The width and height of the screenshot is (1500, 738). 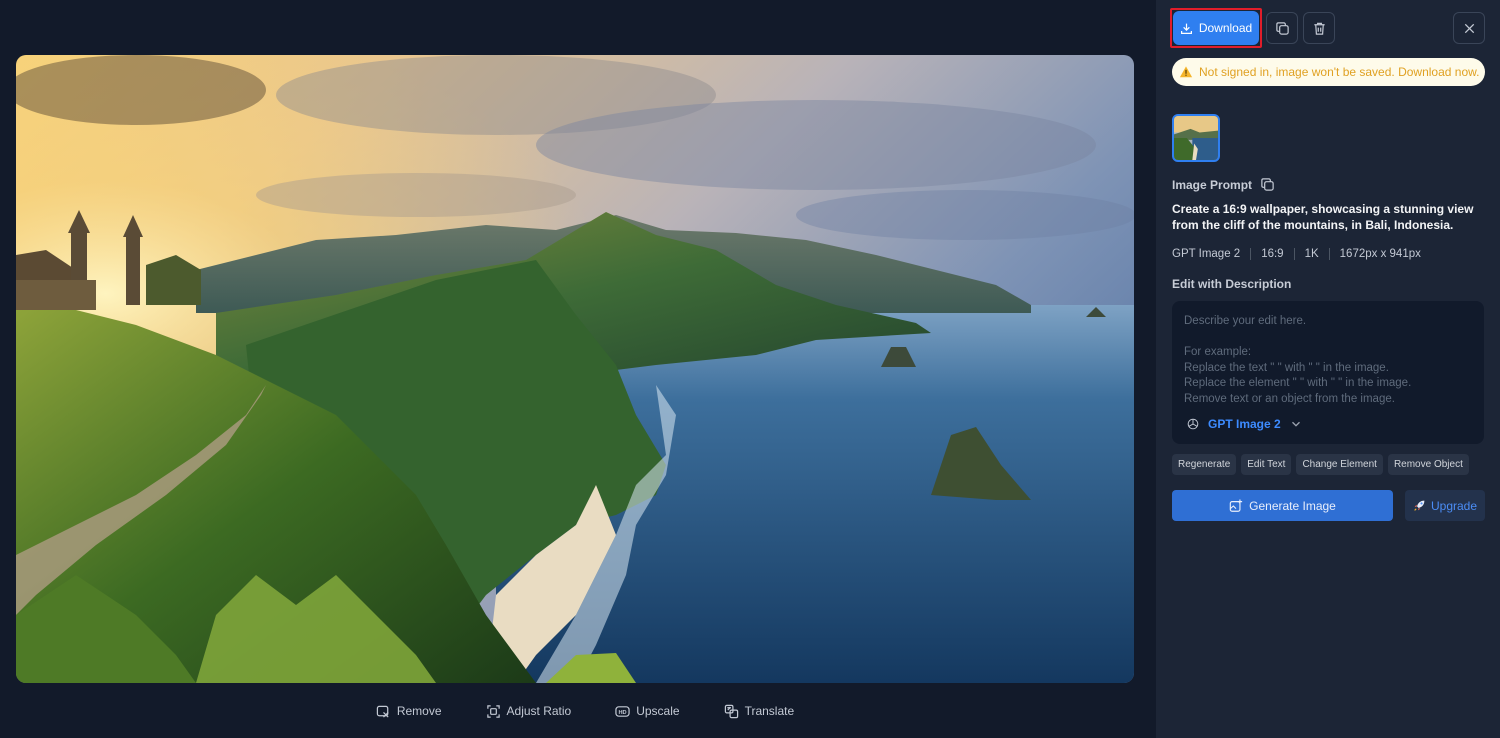 I want to click on translate-tool-button: Translate, so click(x=759, y=711).